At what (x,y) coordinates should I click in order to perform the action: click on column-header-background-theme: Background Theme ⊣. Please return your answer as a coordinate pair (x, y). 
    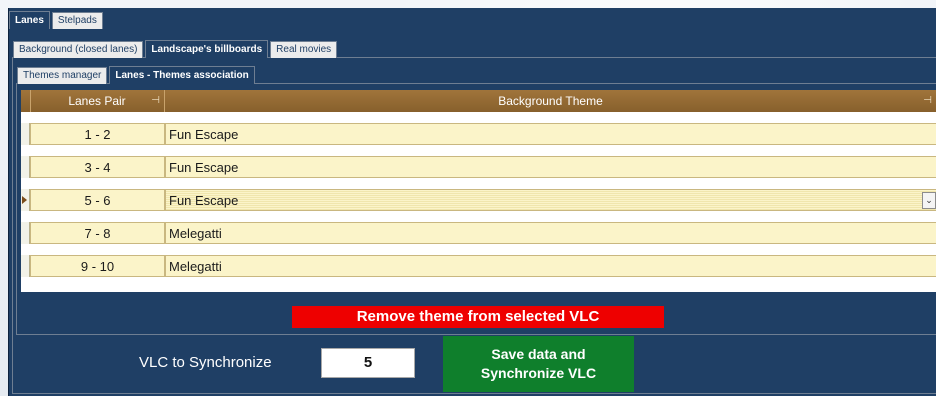
    Looking at the image, I should click on (550, 101).